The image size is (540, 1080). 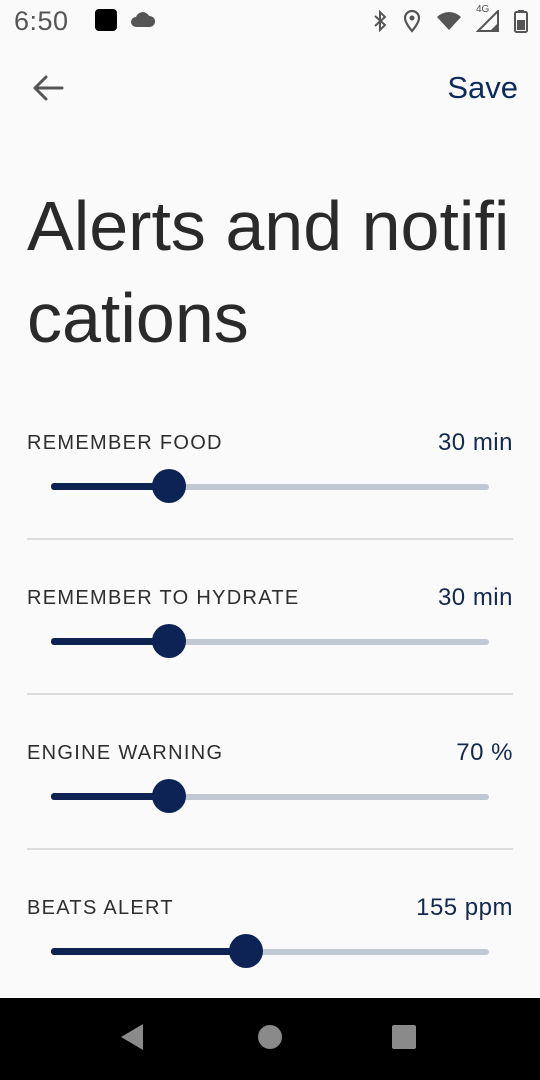 What do you see at coordinates (41, 21) in the screenshot?
I see `status-time: 6:50` at bounding box center [41, 21].